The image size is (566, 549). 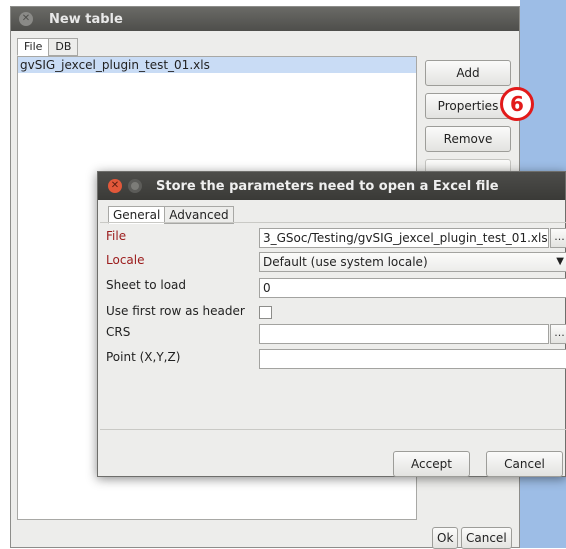 What do you see at coordinates (33, 47) in the screenshot?
I see `tab-file: File` at bounding box center [33, 47].